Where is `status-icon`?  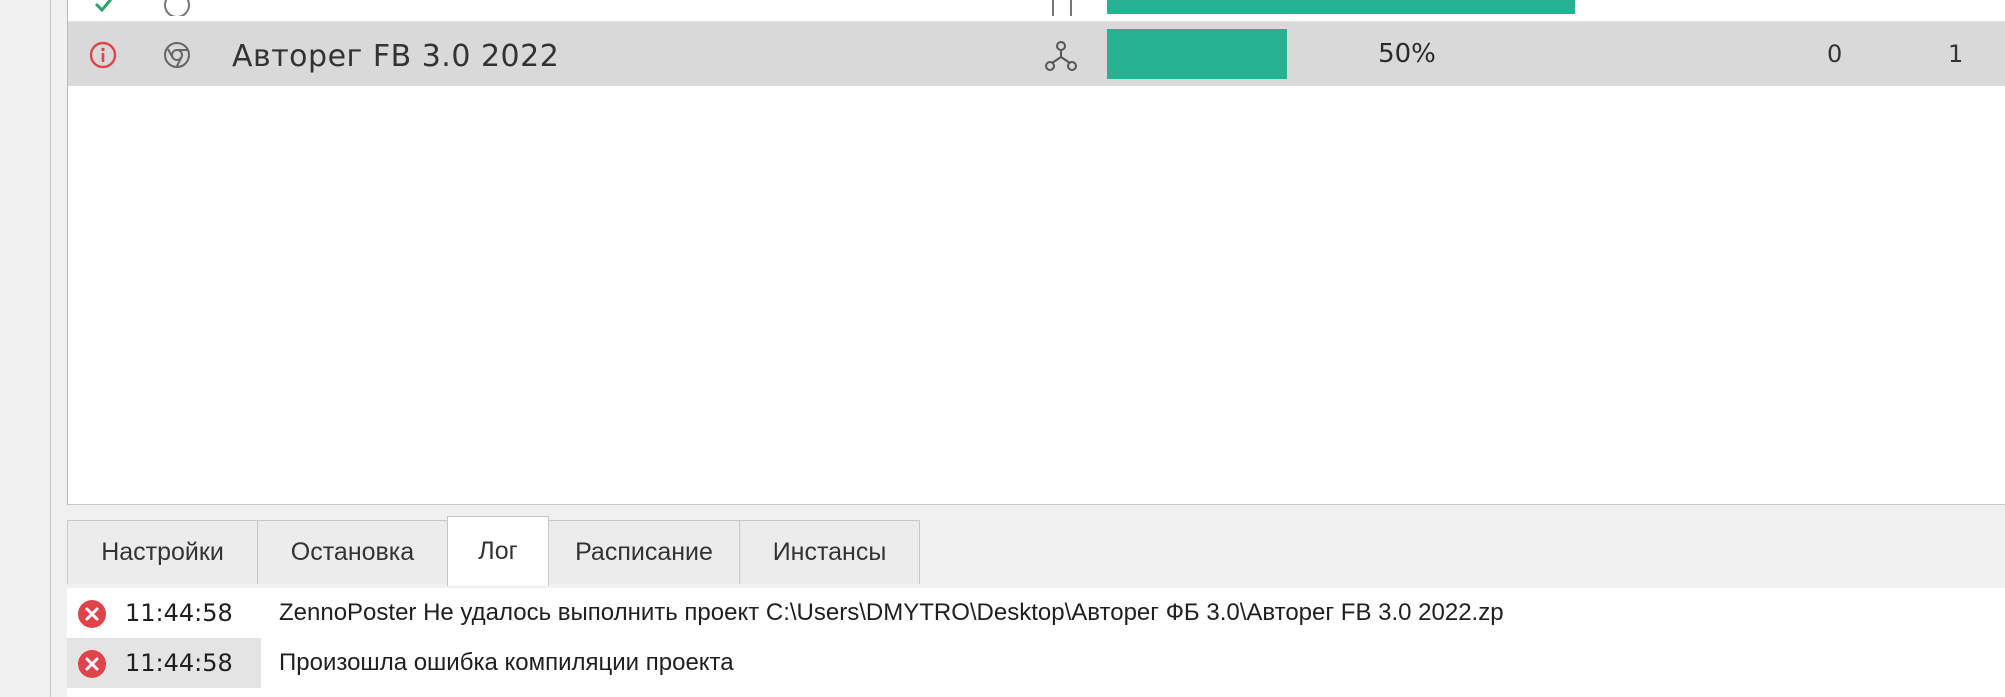
status-icon is located at coordinates (103, 8).